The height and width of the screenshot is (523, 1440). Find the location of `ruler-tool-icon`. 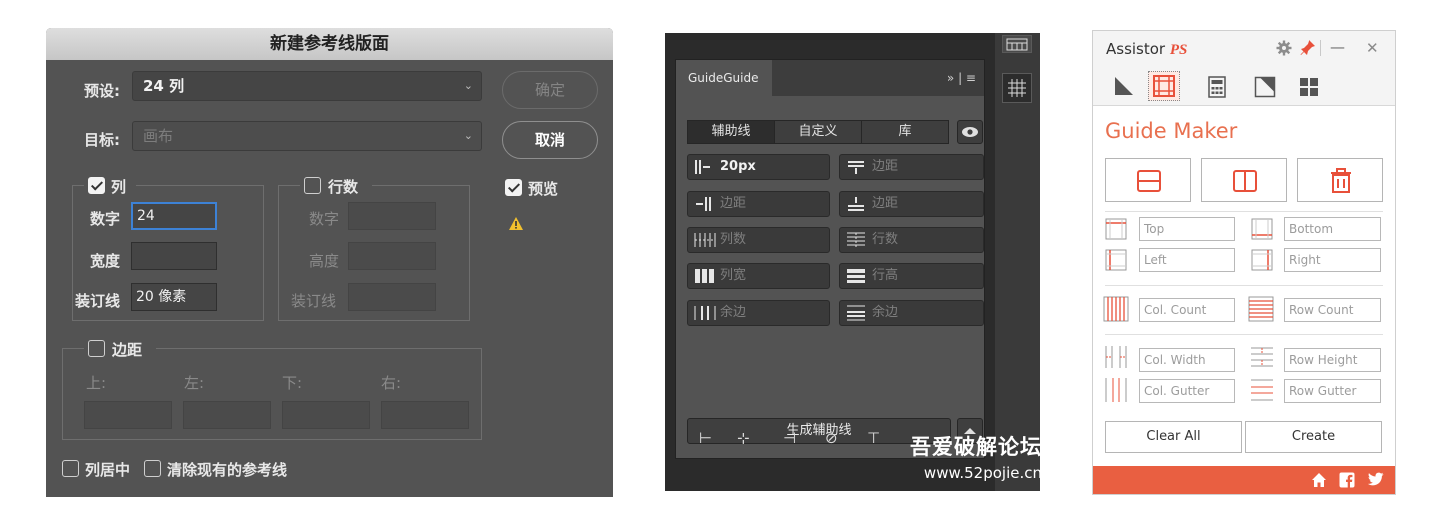

ruler-tool-icon is located at coordinates (1124, 86).